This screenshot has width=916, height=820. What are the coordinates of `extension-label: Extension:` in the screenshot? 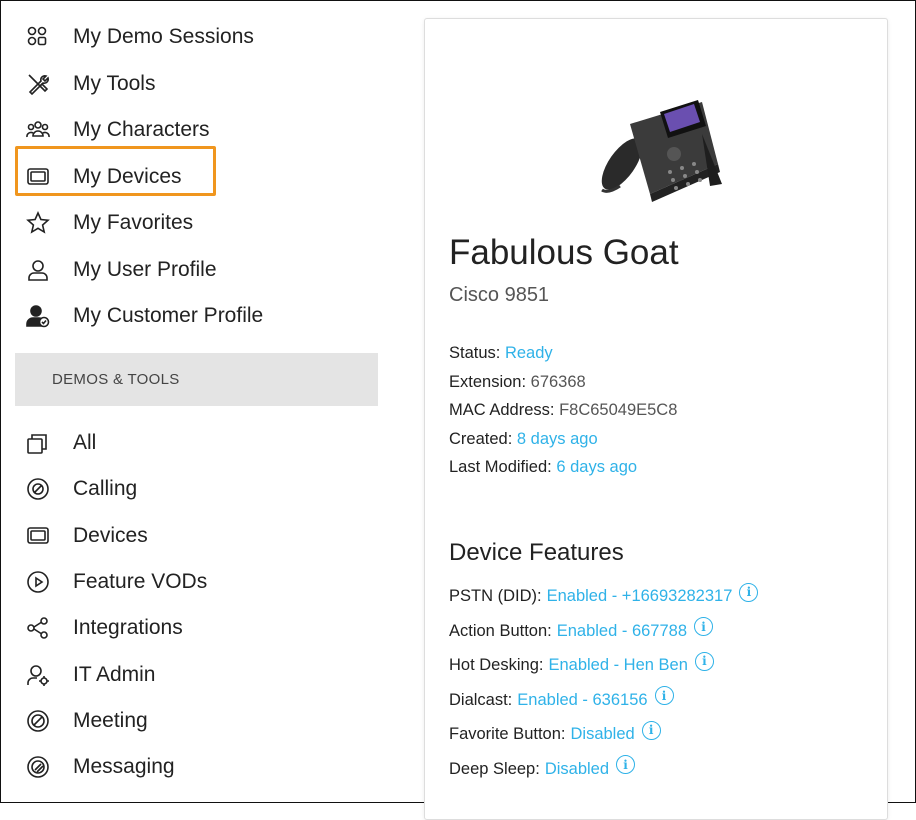 It's located at (488, 381).